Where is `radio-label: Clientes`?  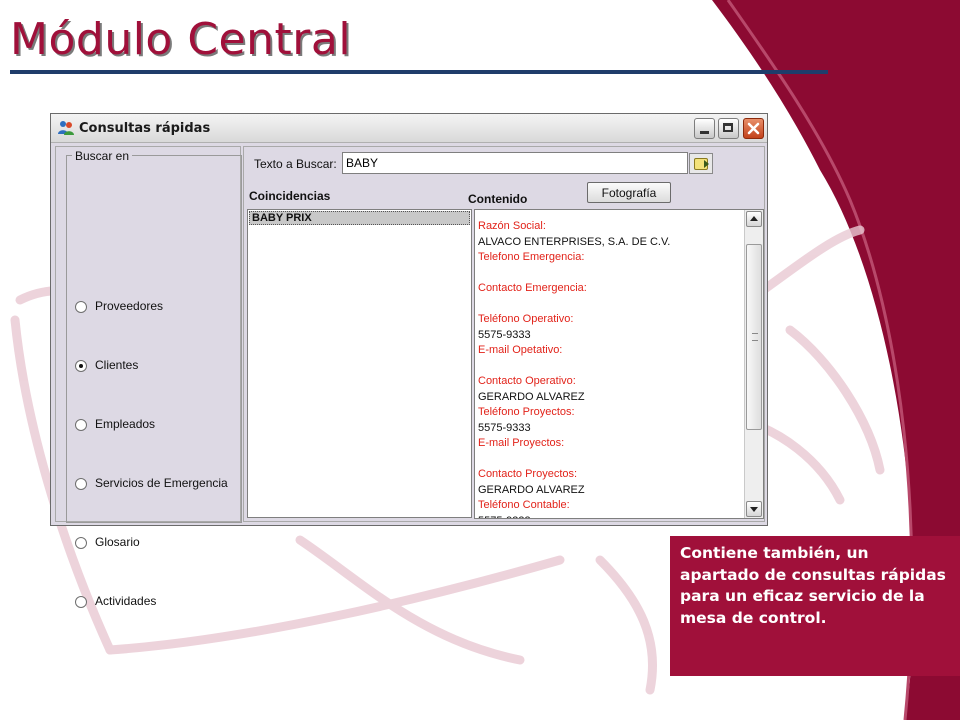
radio-label: Clientes is located at coordinates (117, 365).